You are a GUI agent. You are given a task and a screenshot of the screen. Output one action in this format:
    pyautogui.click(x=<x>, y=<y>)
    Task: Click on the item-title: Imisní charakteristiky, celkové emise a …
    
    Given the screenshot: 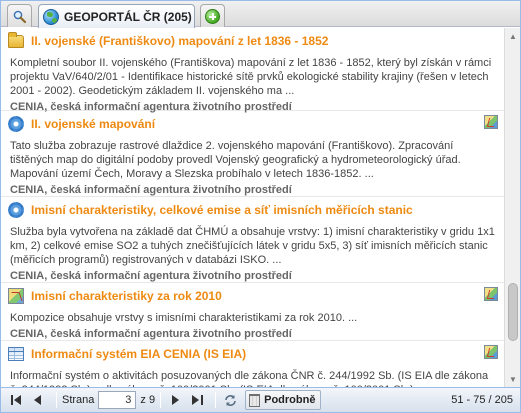 What is the action you would take?
    pyautogui.click(x=222, y=210)
    